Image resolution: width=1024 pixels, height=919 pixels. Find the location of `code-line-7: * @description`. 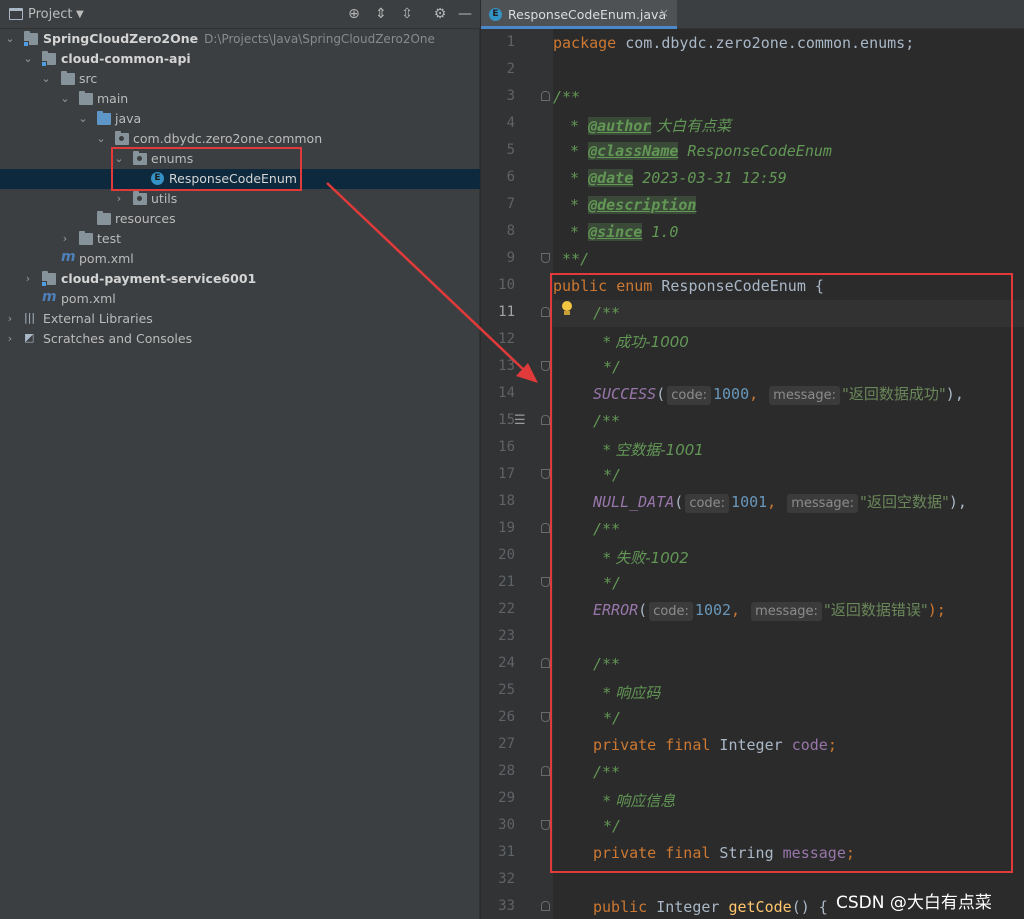

code-line-7: * @description is located at coordinates (629, 205).